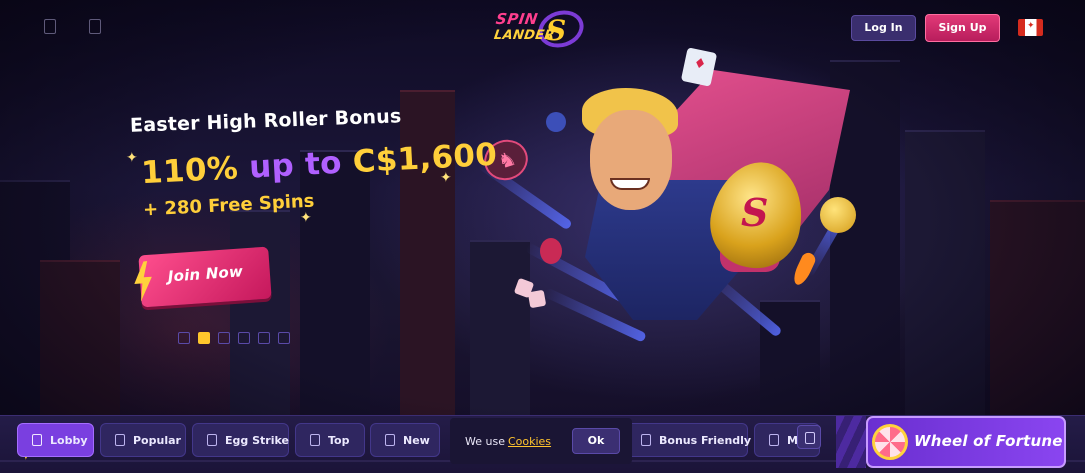 This screenshot has height=473, width=1085. What do you see at coordinates (69, 440) in the screenshot?
I see `category-label: Lobby` at bounding box center [69, 440].